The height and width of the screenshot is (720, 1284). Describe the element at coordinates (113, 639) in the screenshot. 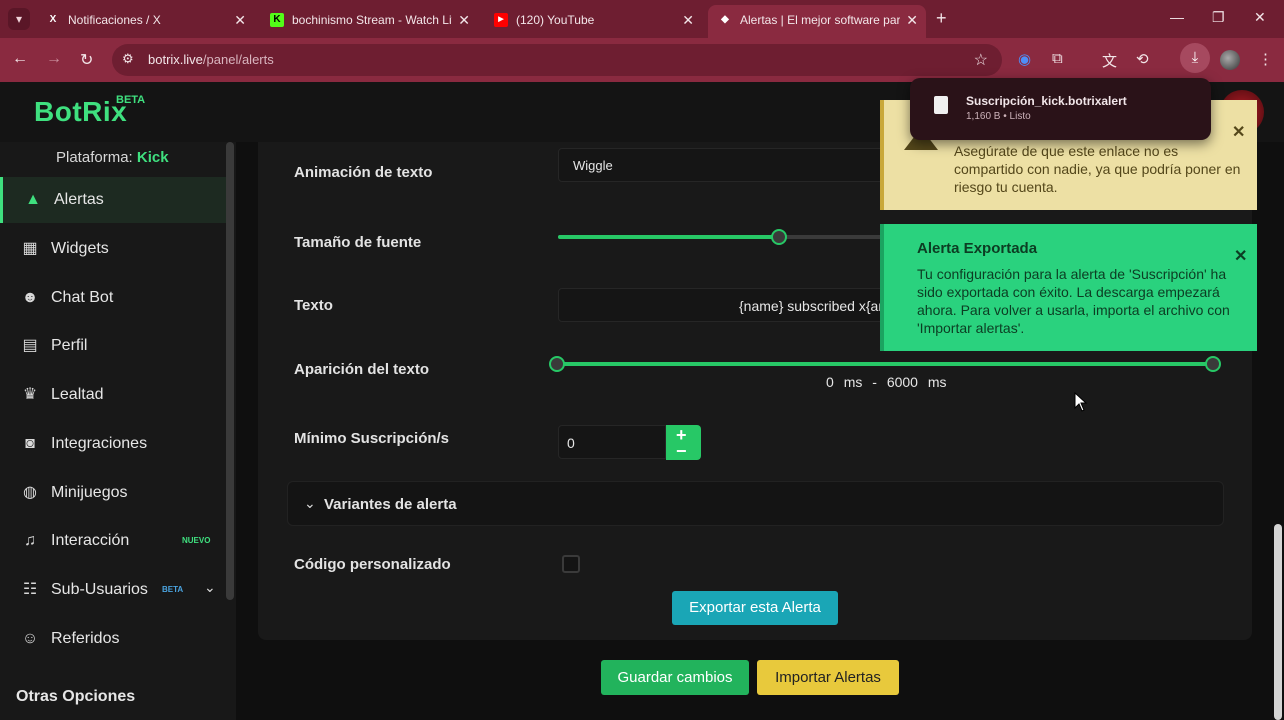

I see `sidebar-item-referidos: ☺ Referidos` at that location.